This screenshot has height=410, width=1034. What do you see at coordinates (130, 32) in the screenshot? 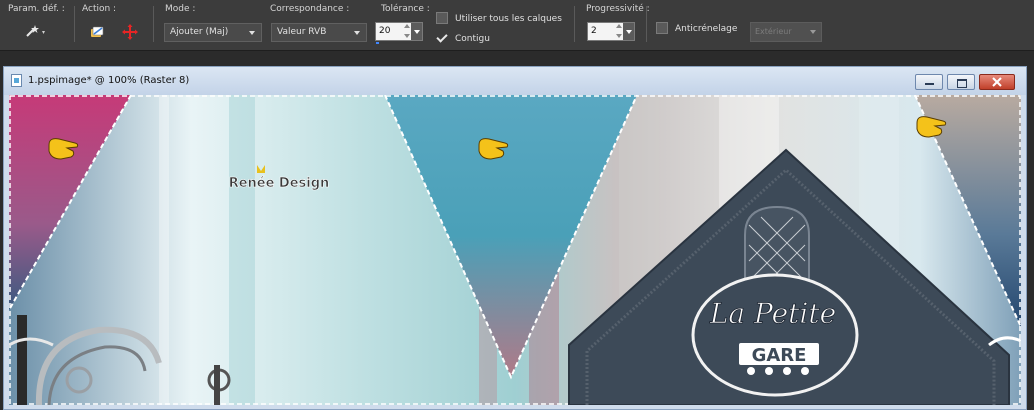
I see `move-cross-icon` at bounding box center [130, 32].